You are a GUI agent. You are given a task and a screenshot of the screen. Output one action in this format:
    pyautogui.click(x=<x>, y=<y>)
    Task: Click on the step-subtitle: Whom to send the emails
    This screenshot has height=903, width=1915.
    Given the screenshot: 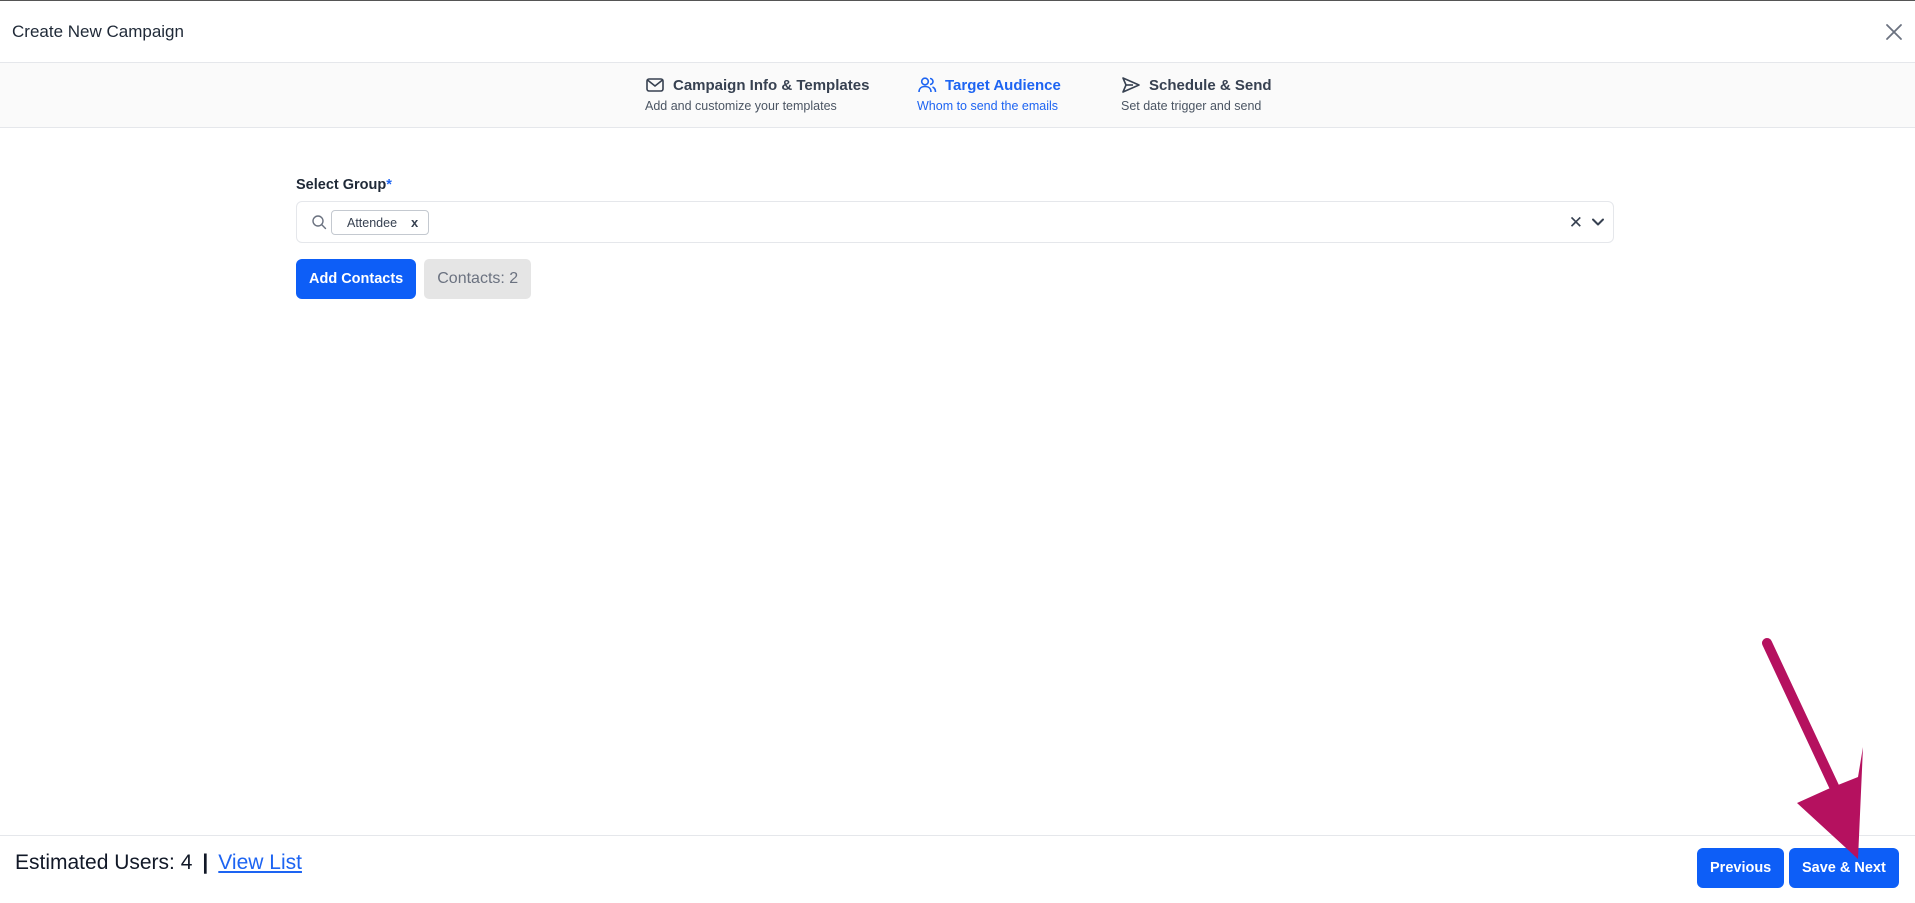 What is the action you would take?
    pyautogui.click(x=988, y=106)
    